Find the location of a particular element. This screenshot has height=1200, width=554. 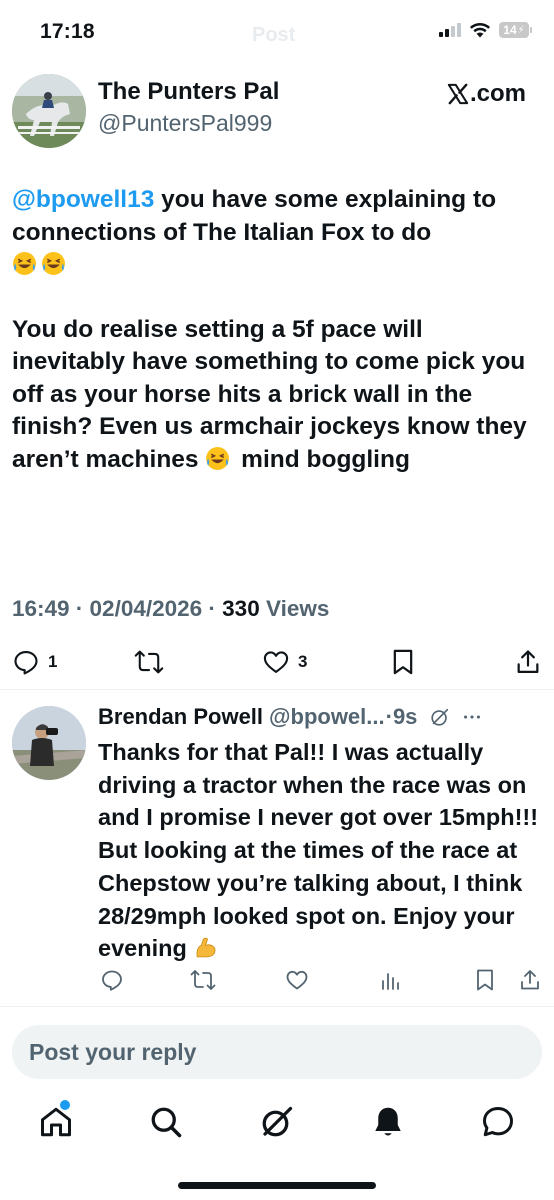

status-time: 17:18 is located at coordinates (67, 31).